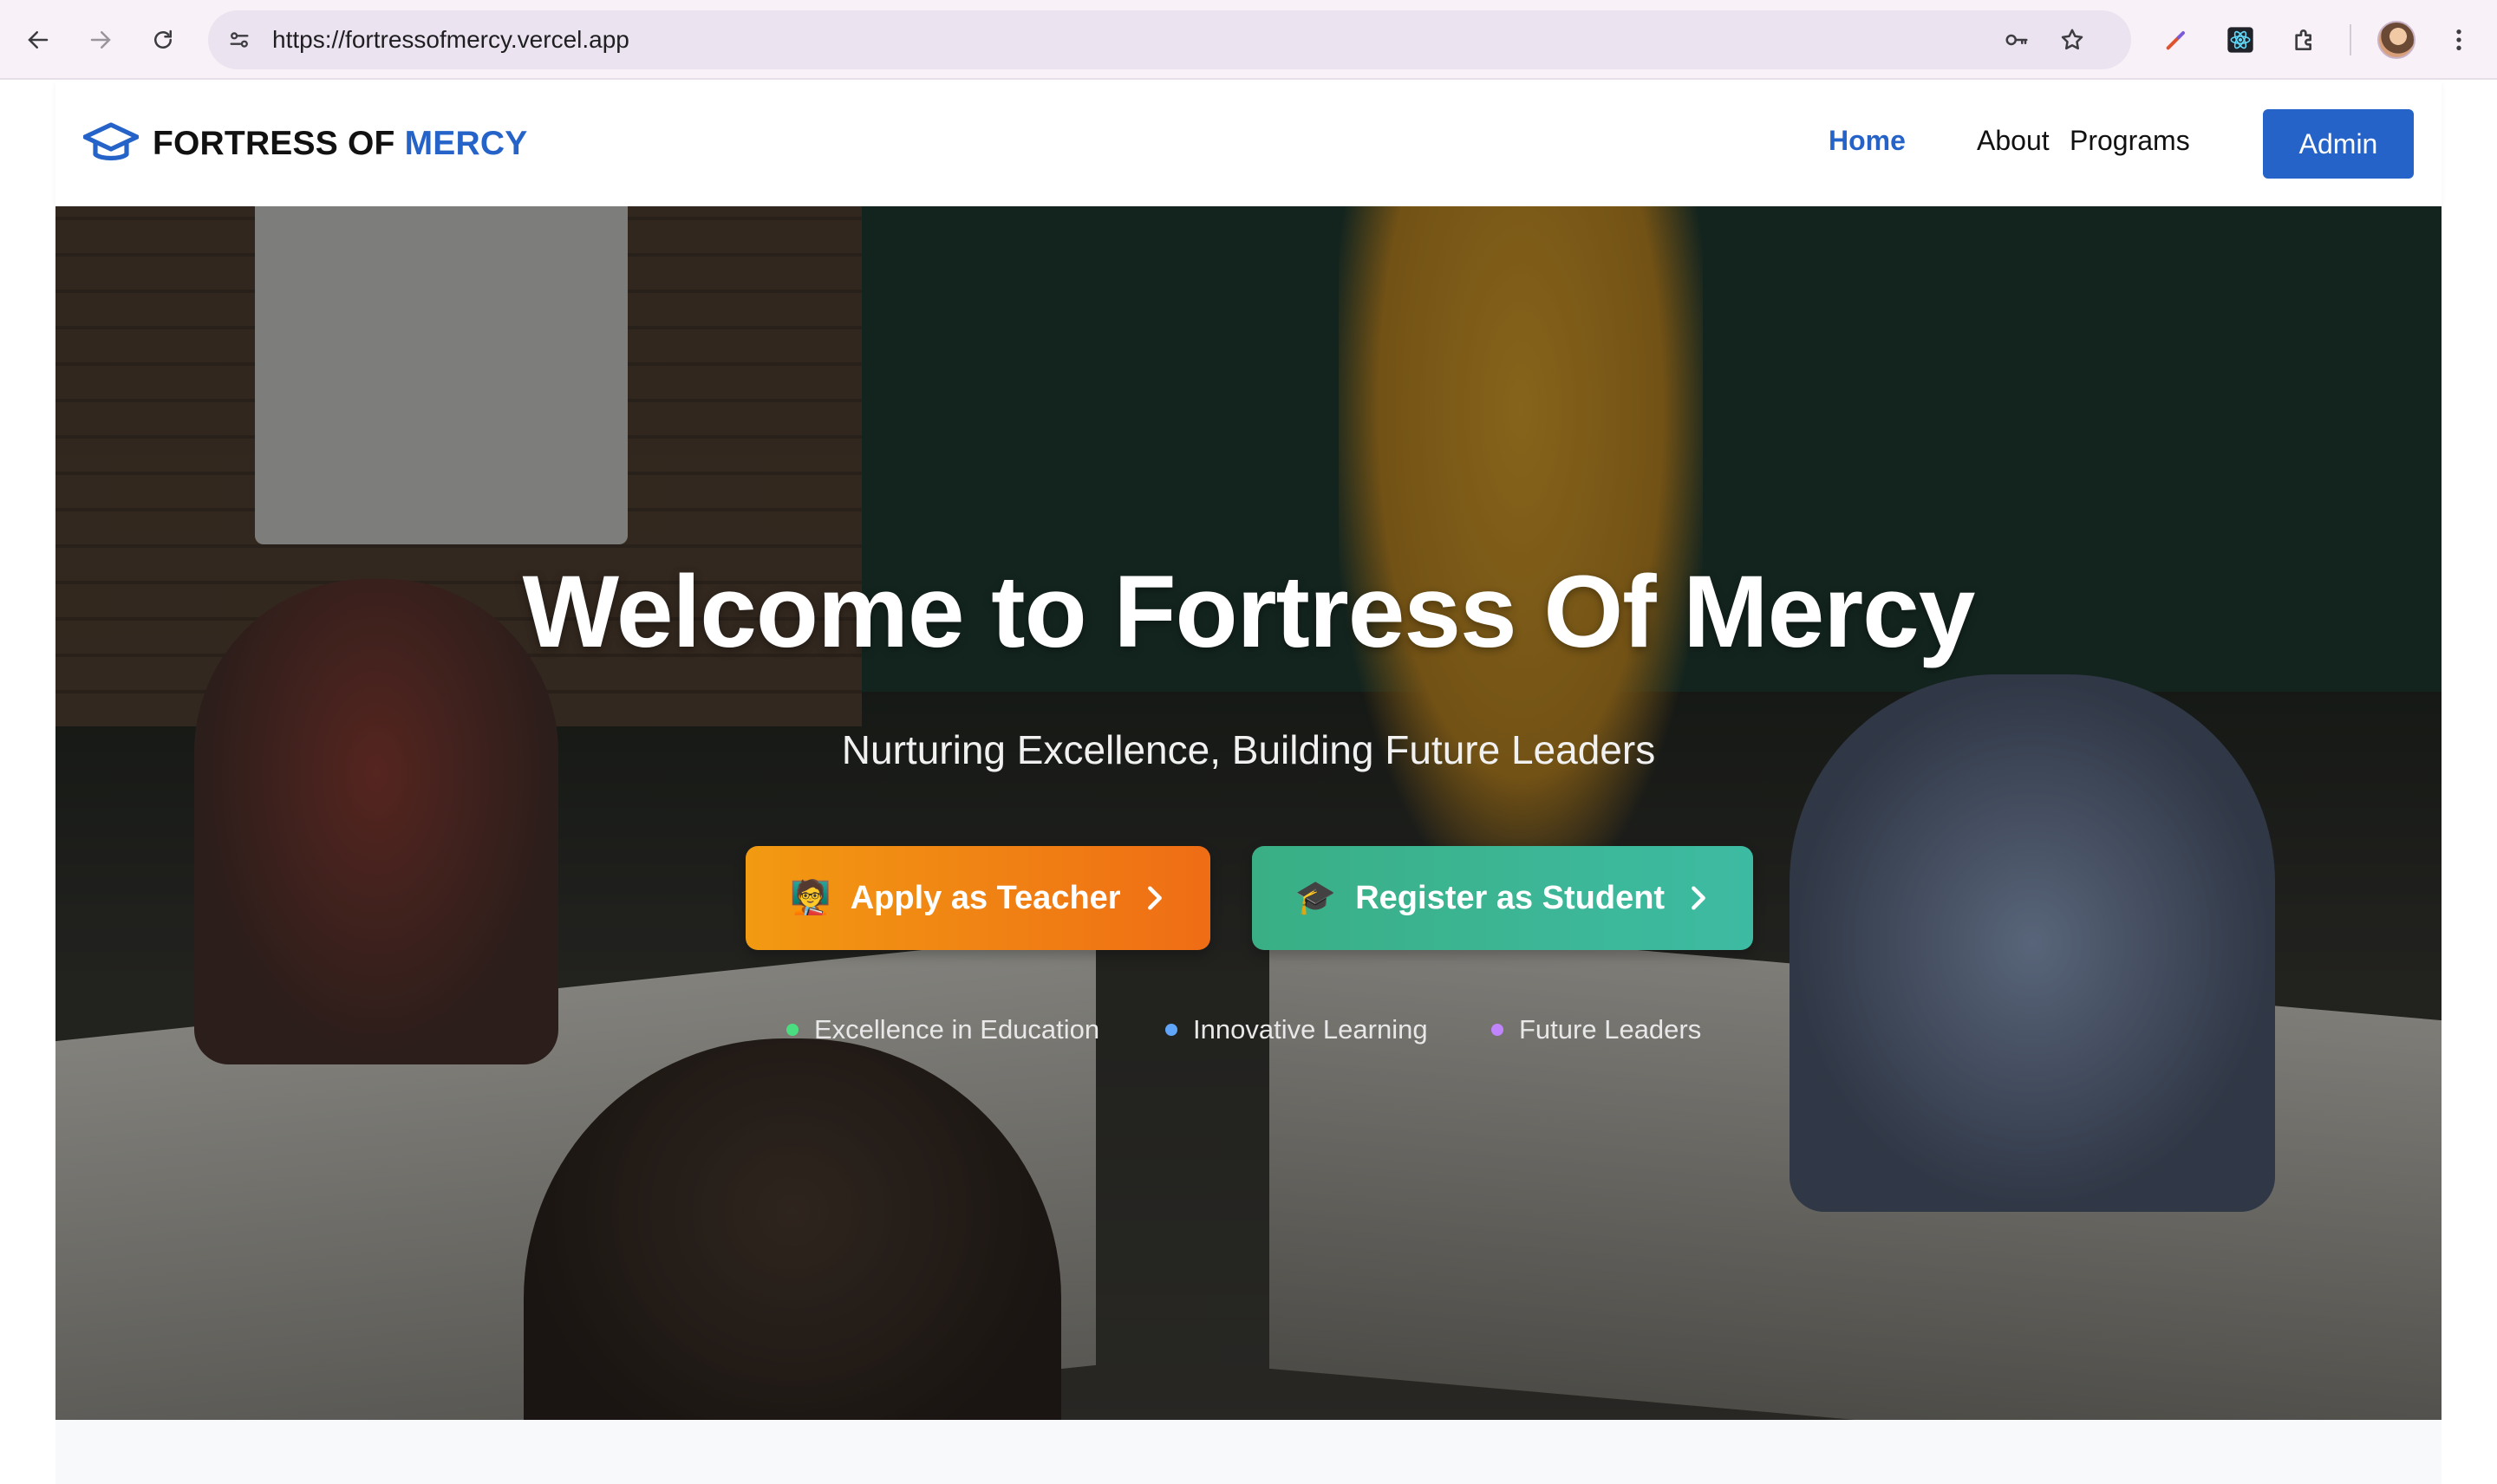 This screenshot has height=1484, width=2497. Describe the element at coordinates (1315, 898) in the screenshot. I see `student-emoji-icon: 🎓` at that location.